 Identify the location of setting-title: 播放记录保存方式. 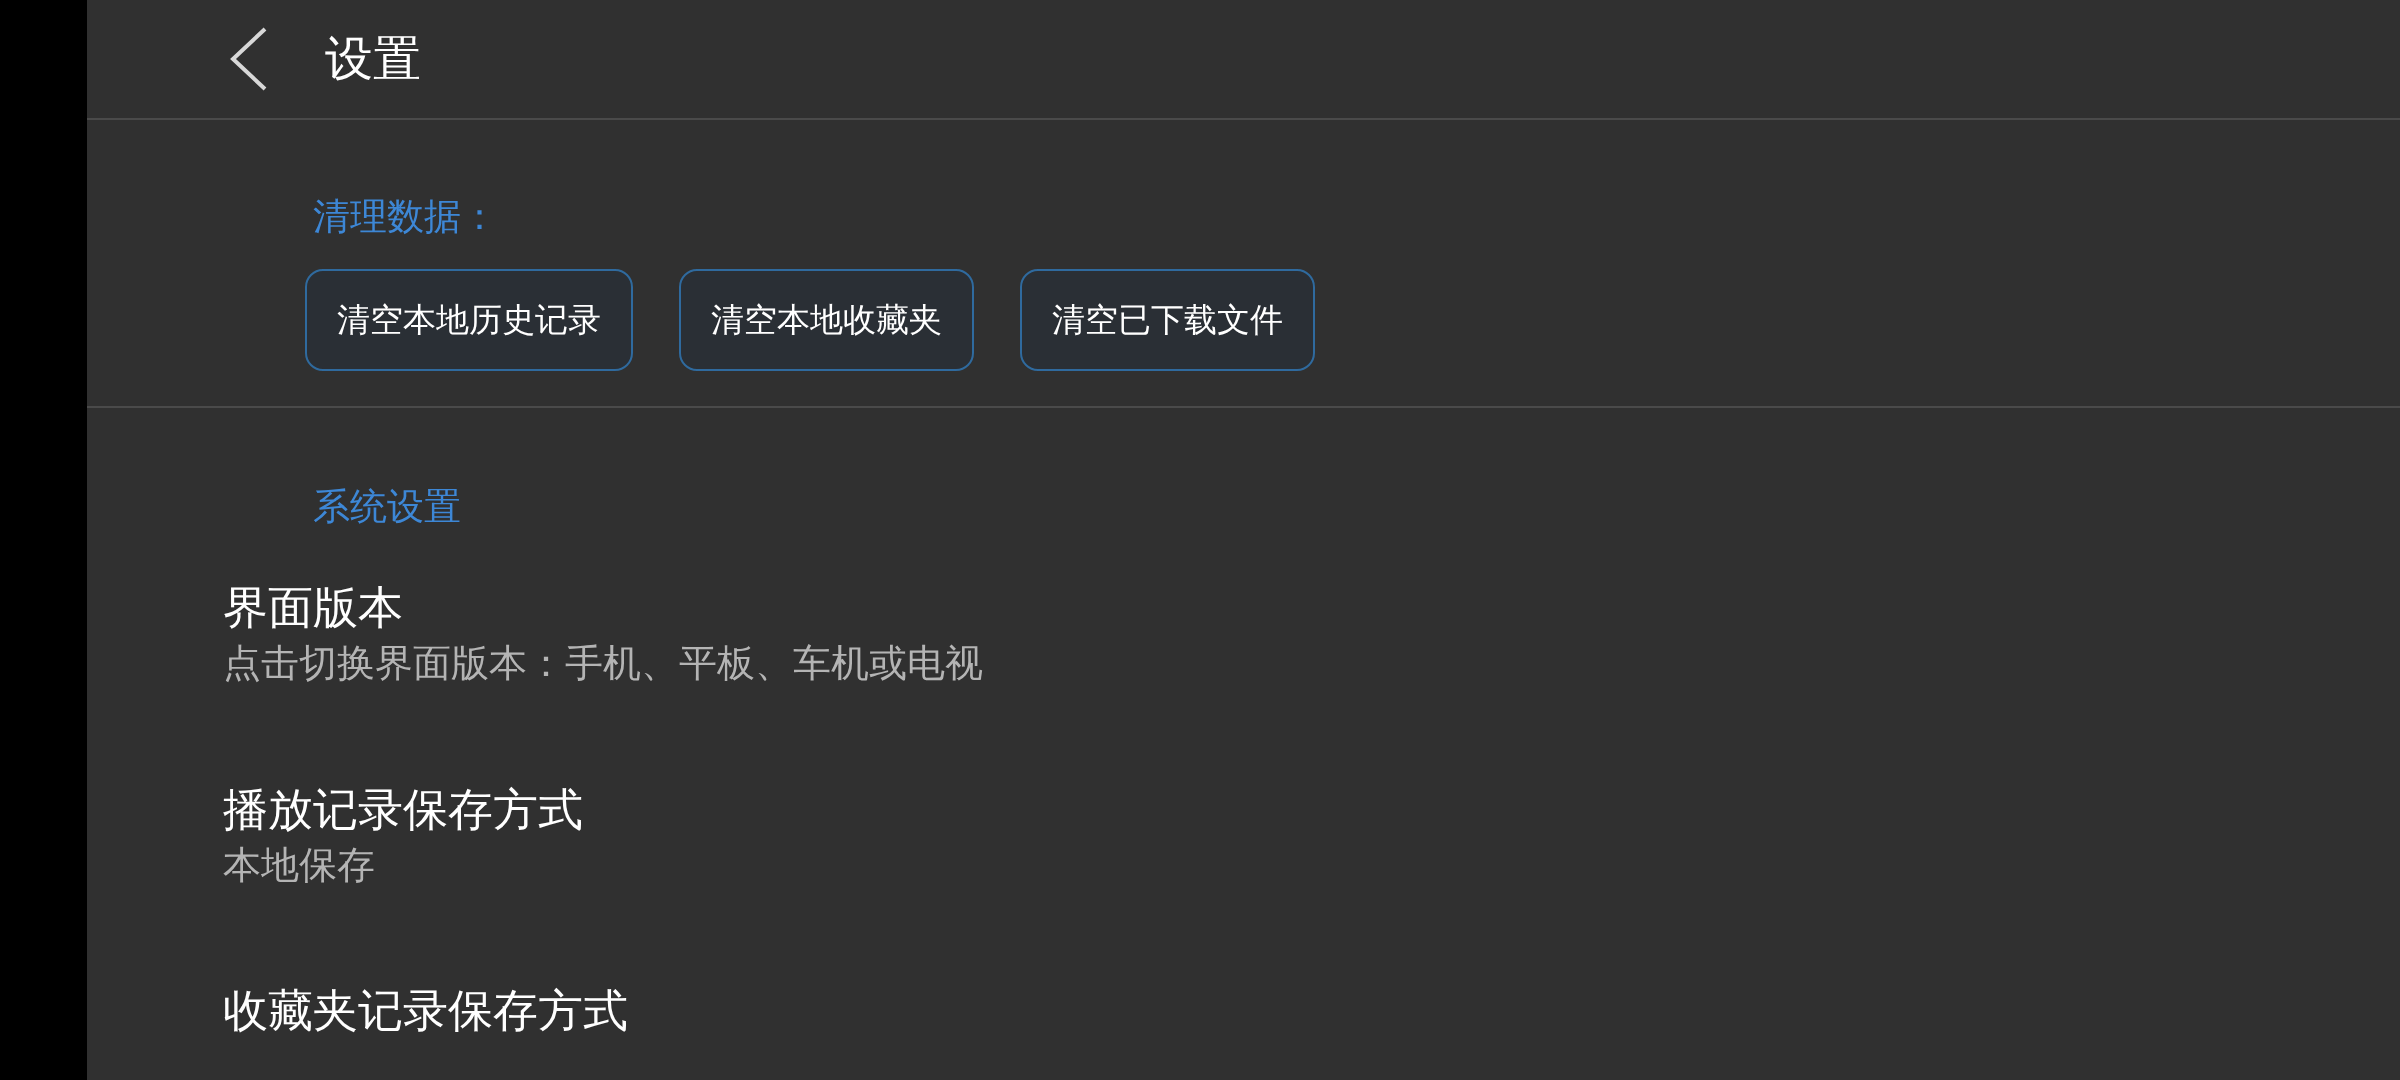
(403, 809).